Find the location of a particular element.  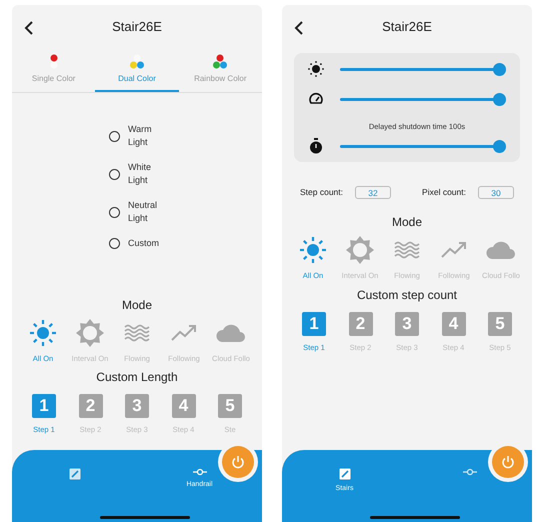

color-tab: Dual Color is located at coordinates (137, 70).